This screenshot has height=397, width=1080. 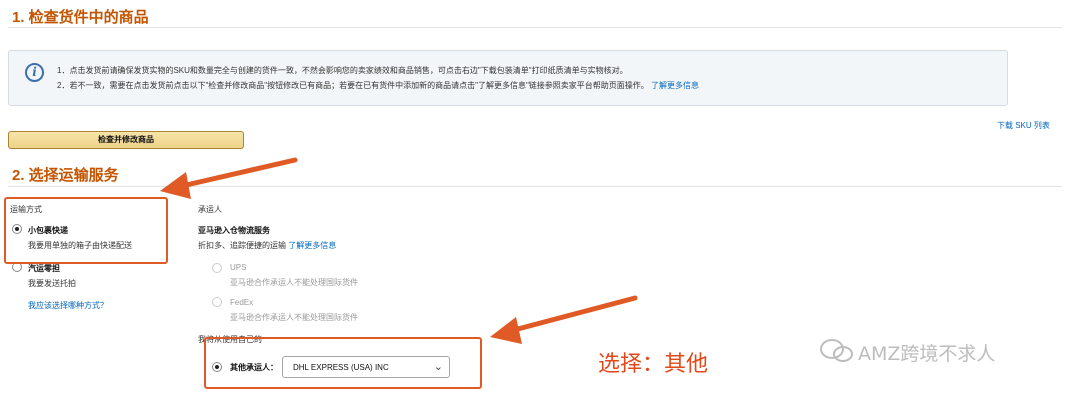 I want to click on wechat-icon, so click(x=836, y=350).